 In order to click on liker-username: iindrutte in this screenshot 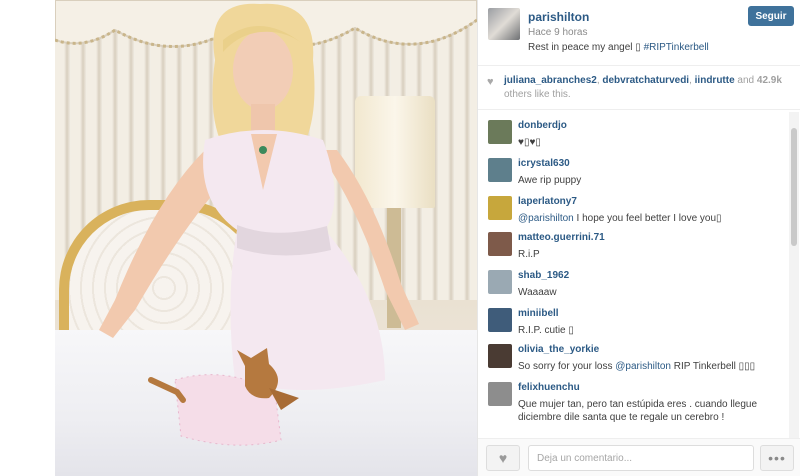, I will do `click(715, 80)`.